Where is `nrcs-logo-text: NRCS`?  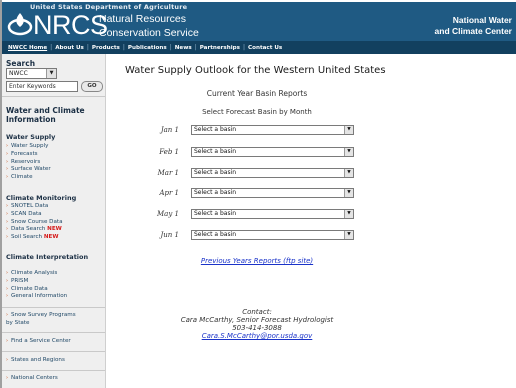
nrcs-logo-text: NRCS is located at coordinates (70, 25).